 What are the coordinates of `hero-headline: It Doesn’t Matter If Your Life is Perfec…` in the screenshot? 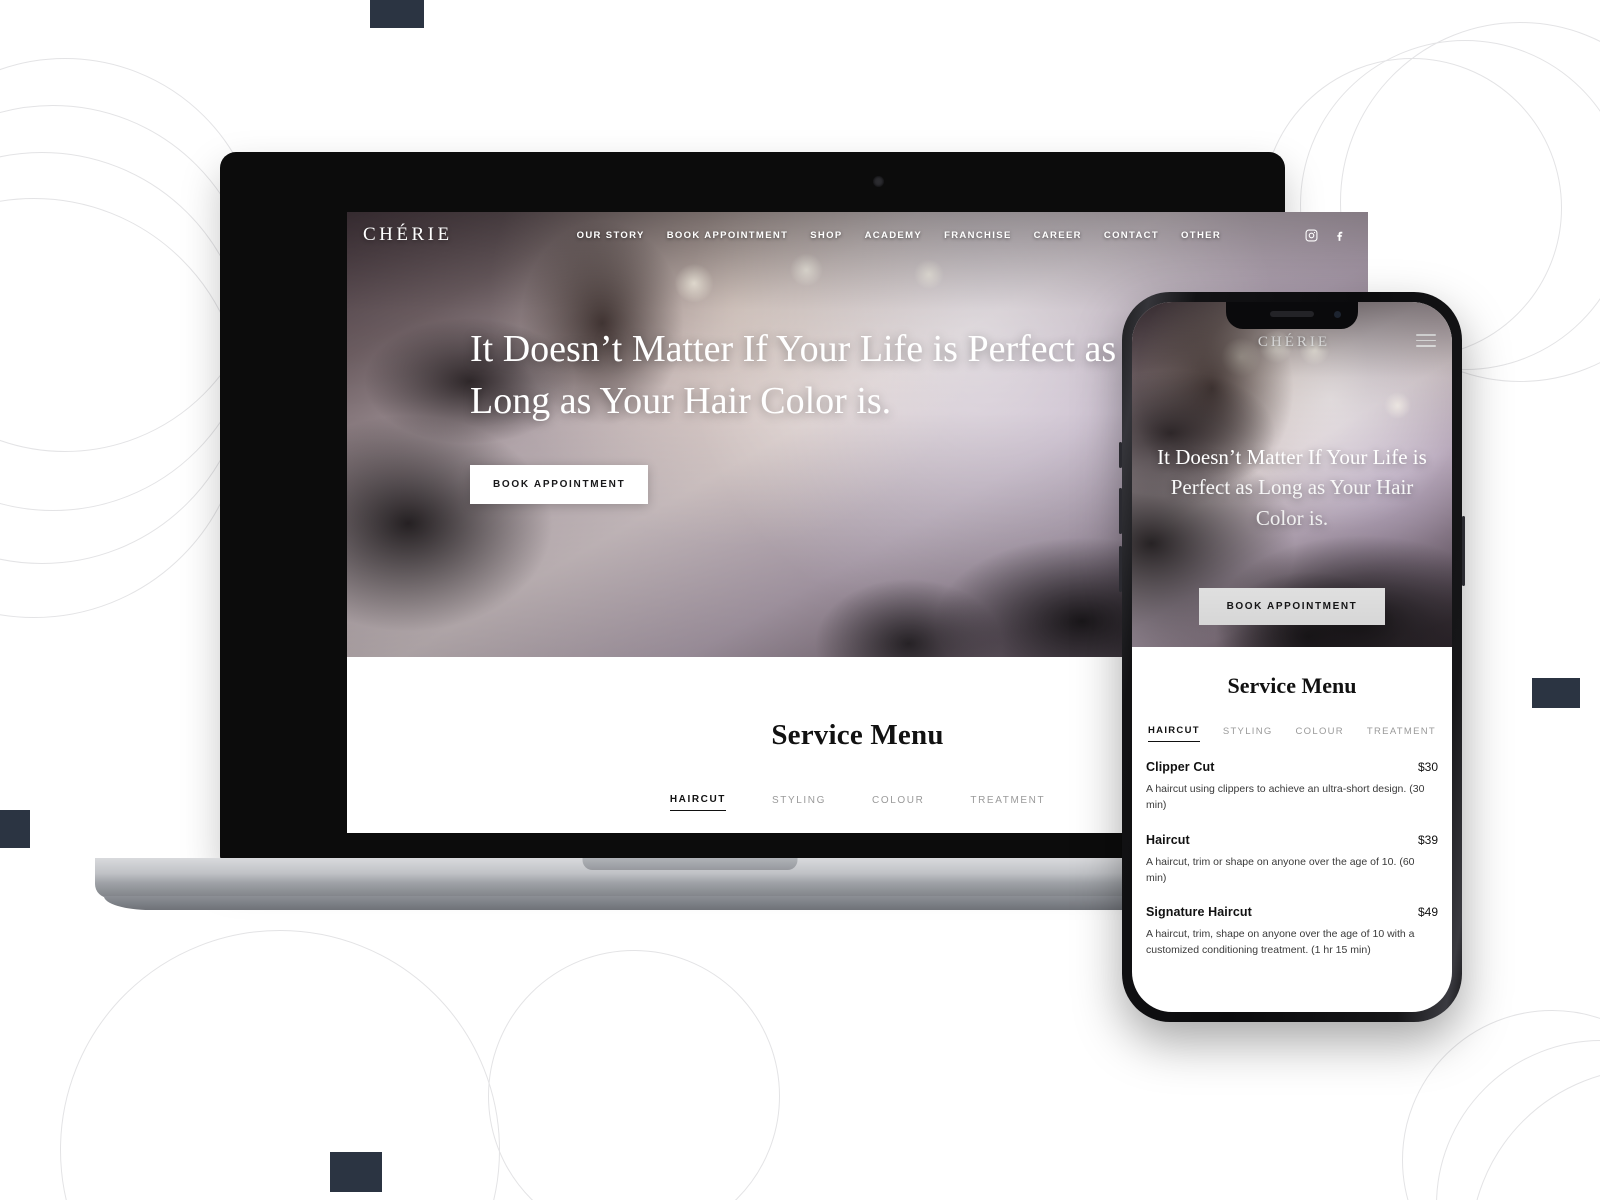 It's located at (793, 375).